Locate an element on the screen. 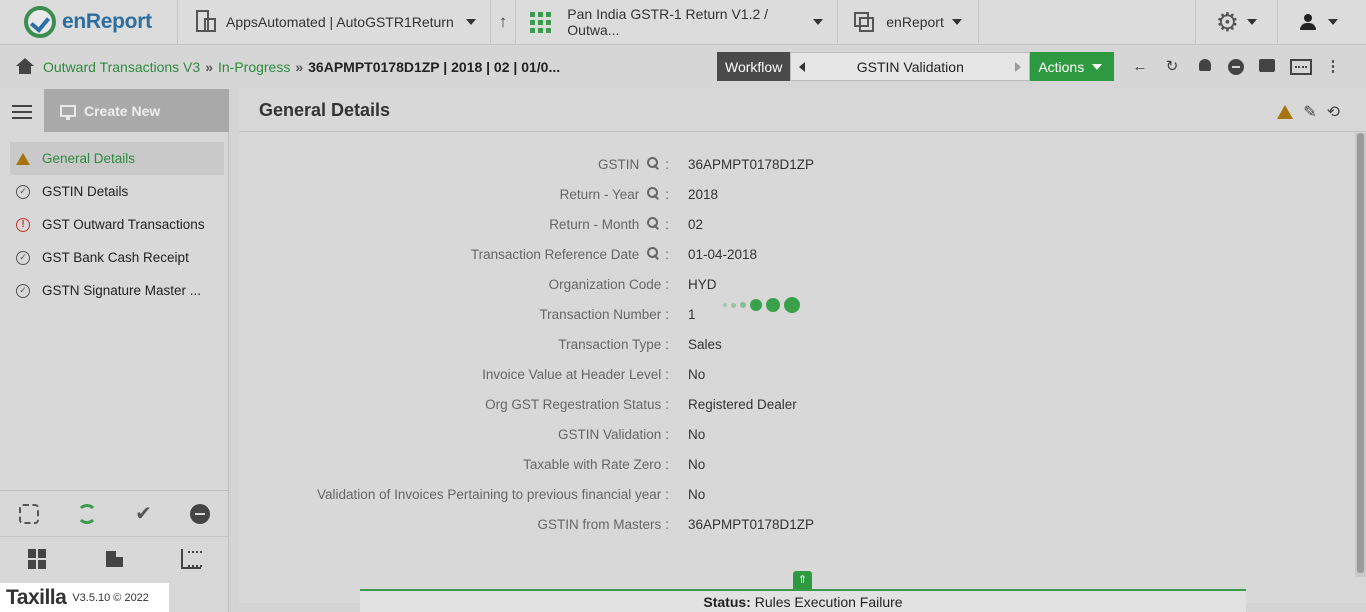 The height and width of the screenshot is (612, 1366). report-list-icon is located at coordinates (191, 559).